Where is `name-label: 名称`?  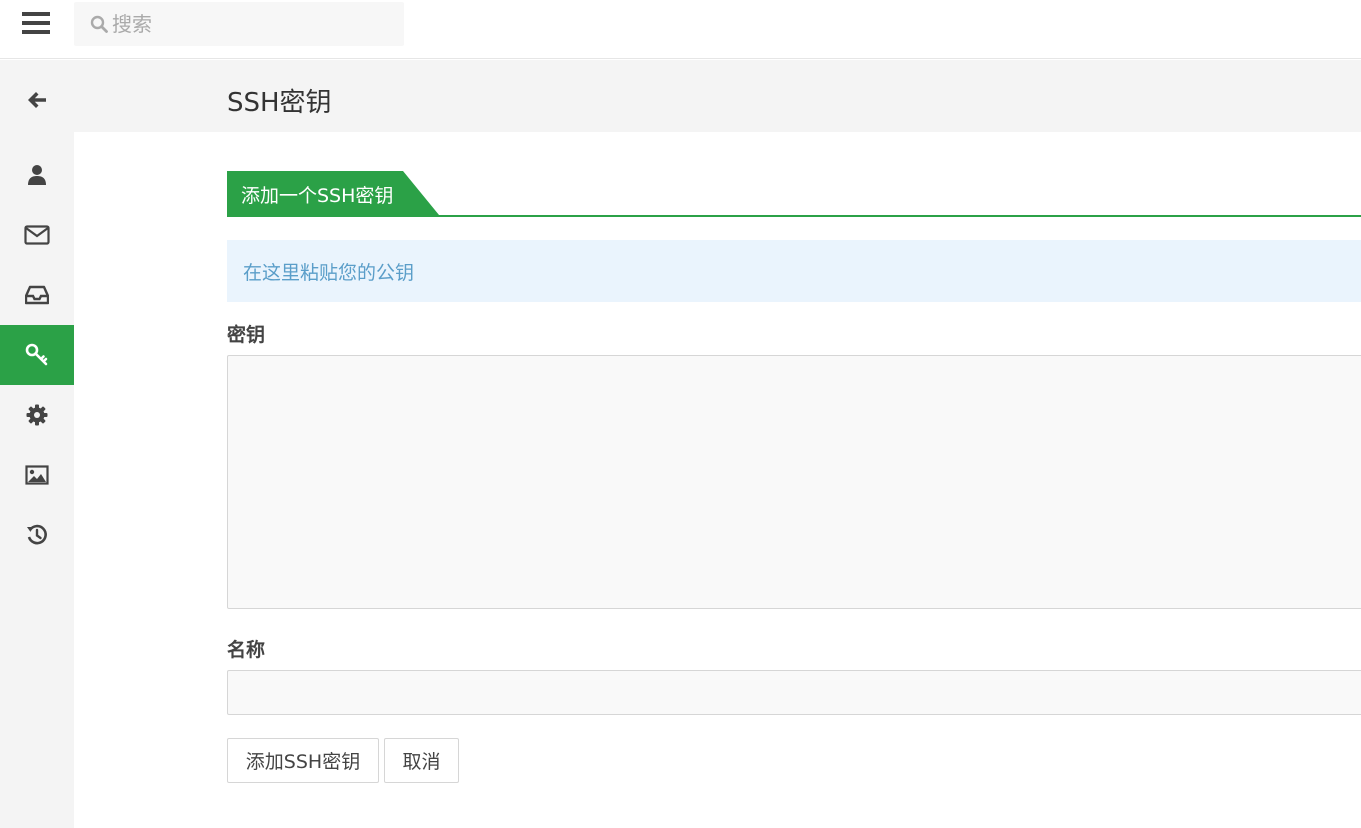 name-label: 名称 is located at coordinates (246, 650).